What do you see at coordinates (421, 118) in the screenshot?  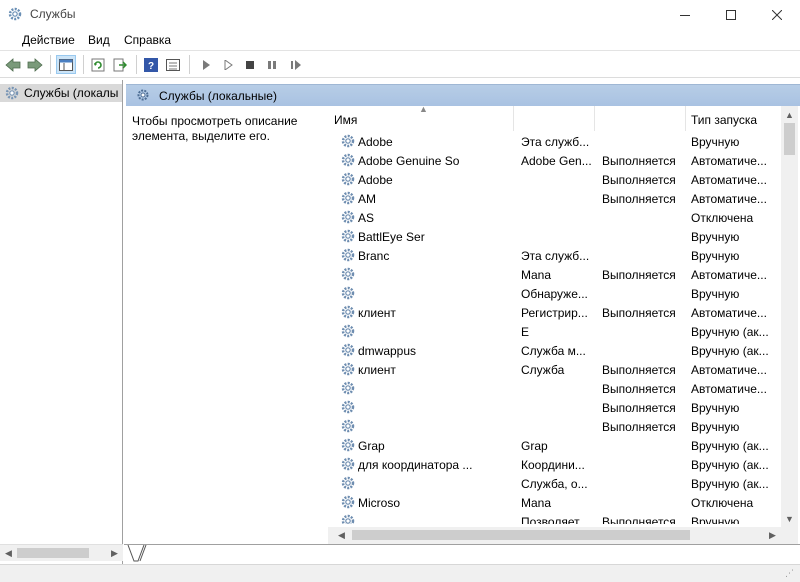 I see `column-name: Имя` at bounding box center [421, 118].